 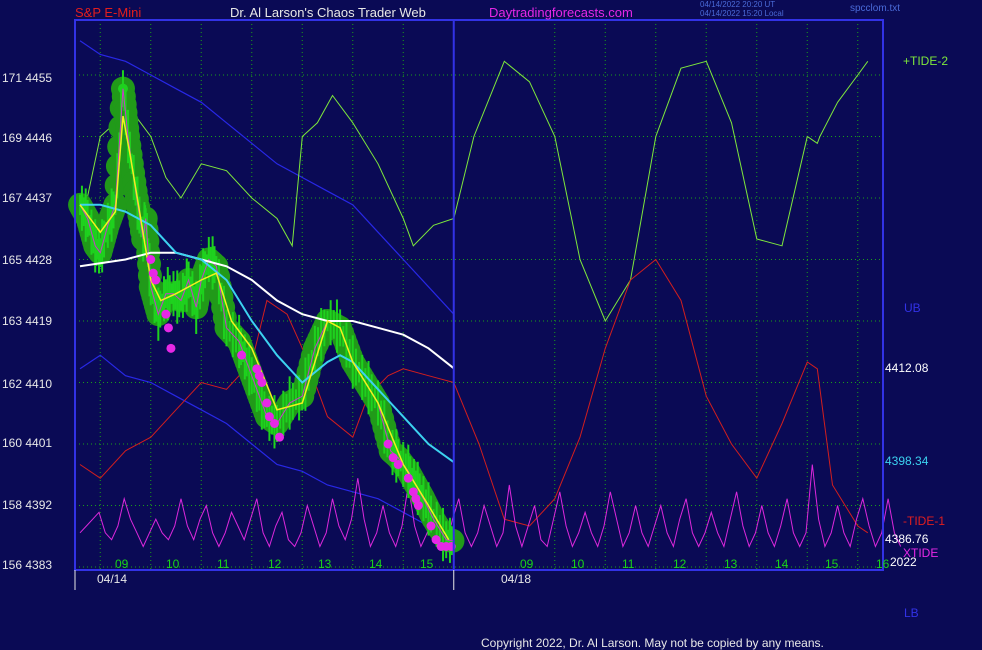 I want to click on upper-band-label: UB, so click(x=912, y=308).